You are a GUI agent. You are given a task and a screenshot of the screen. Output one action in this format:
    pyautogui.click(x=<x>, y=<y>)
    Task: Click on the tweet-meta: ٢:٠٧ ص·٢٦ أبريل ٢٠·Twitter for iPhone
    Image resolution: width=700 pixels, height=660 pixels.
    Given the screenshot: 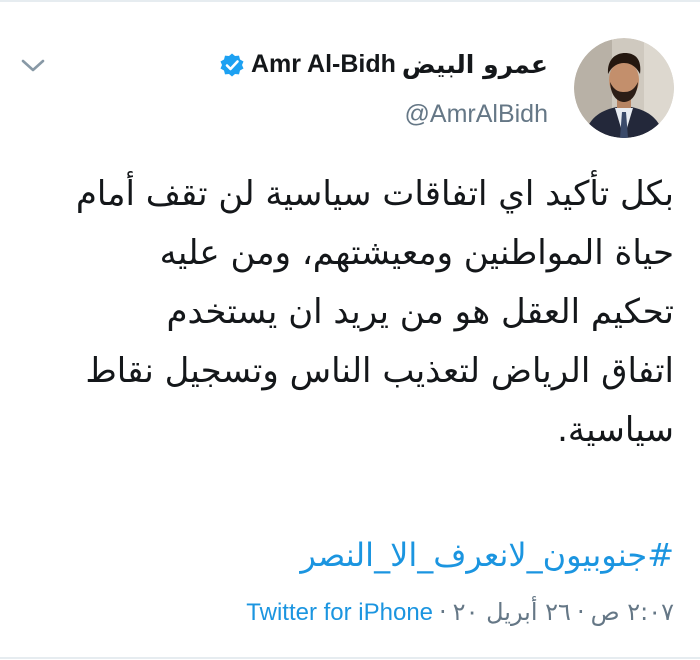 What is the action you would take?
    pyautogui.click(x=460, y=612)
    